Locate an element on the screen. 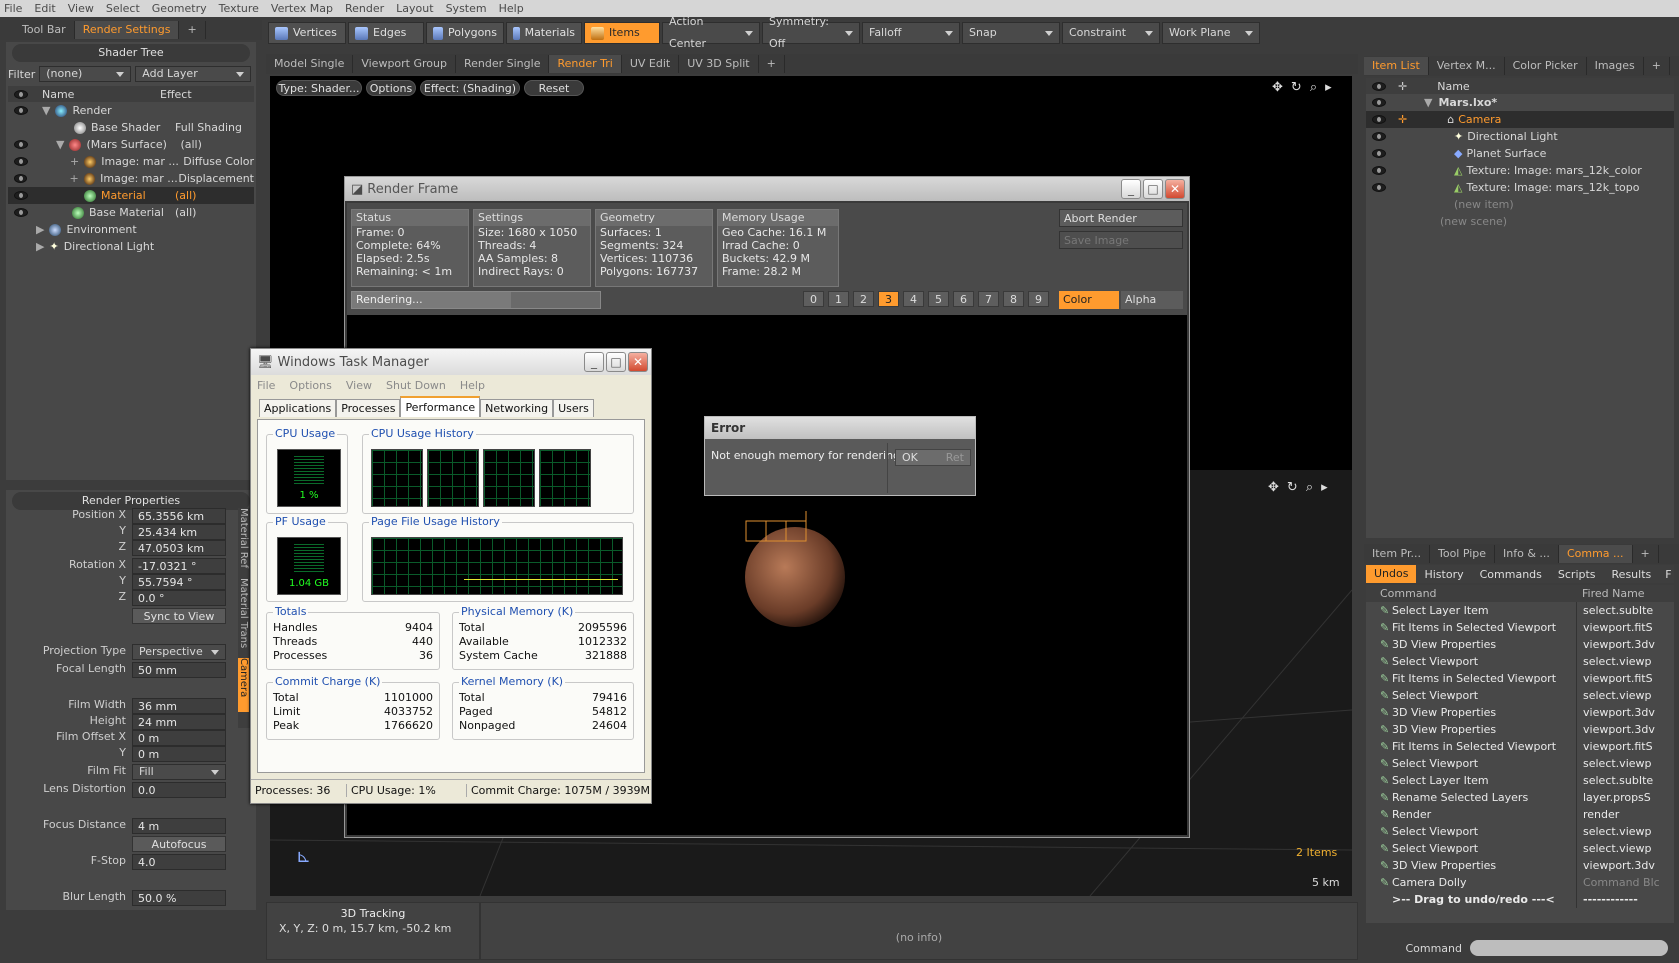 This screenshot has width=1679, height=963. expand-icon: ▶ is located at coordinates (40, 229).